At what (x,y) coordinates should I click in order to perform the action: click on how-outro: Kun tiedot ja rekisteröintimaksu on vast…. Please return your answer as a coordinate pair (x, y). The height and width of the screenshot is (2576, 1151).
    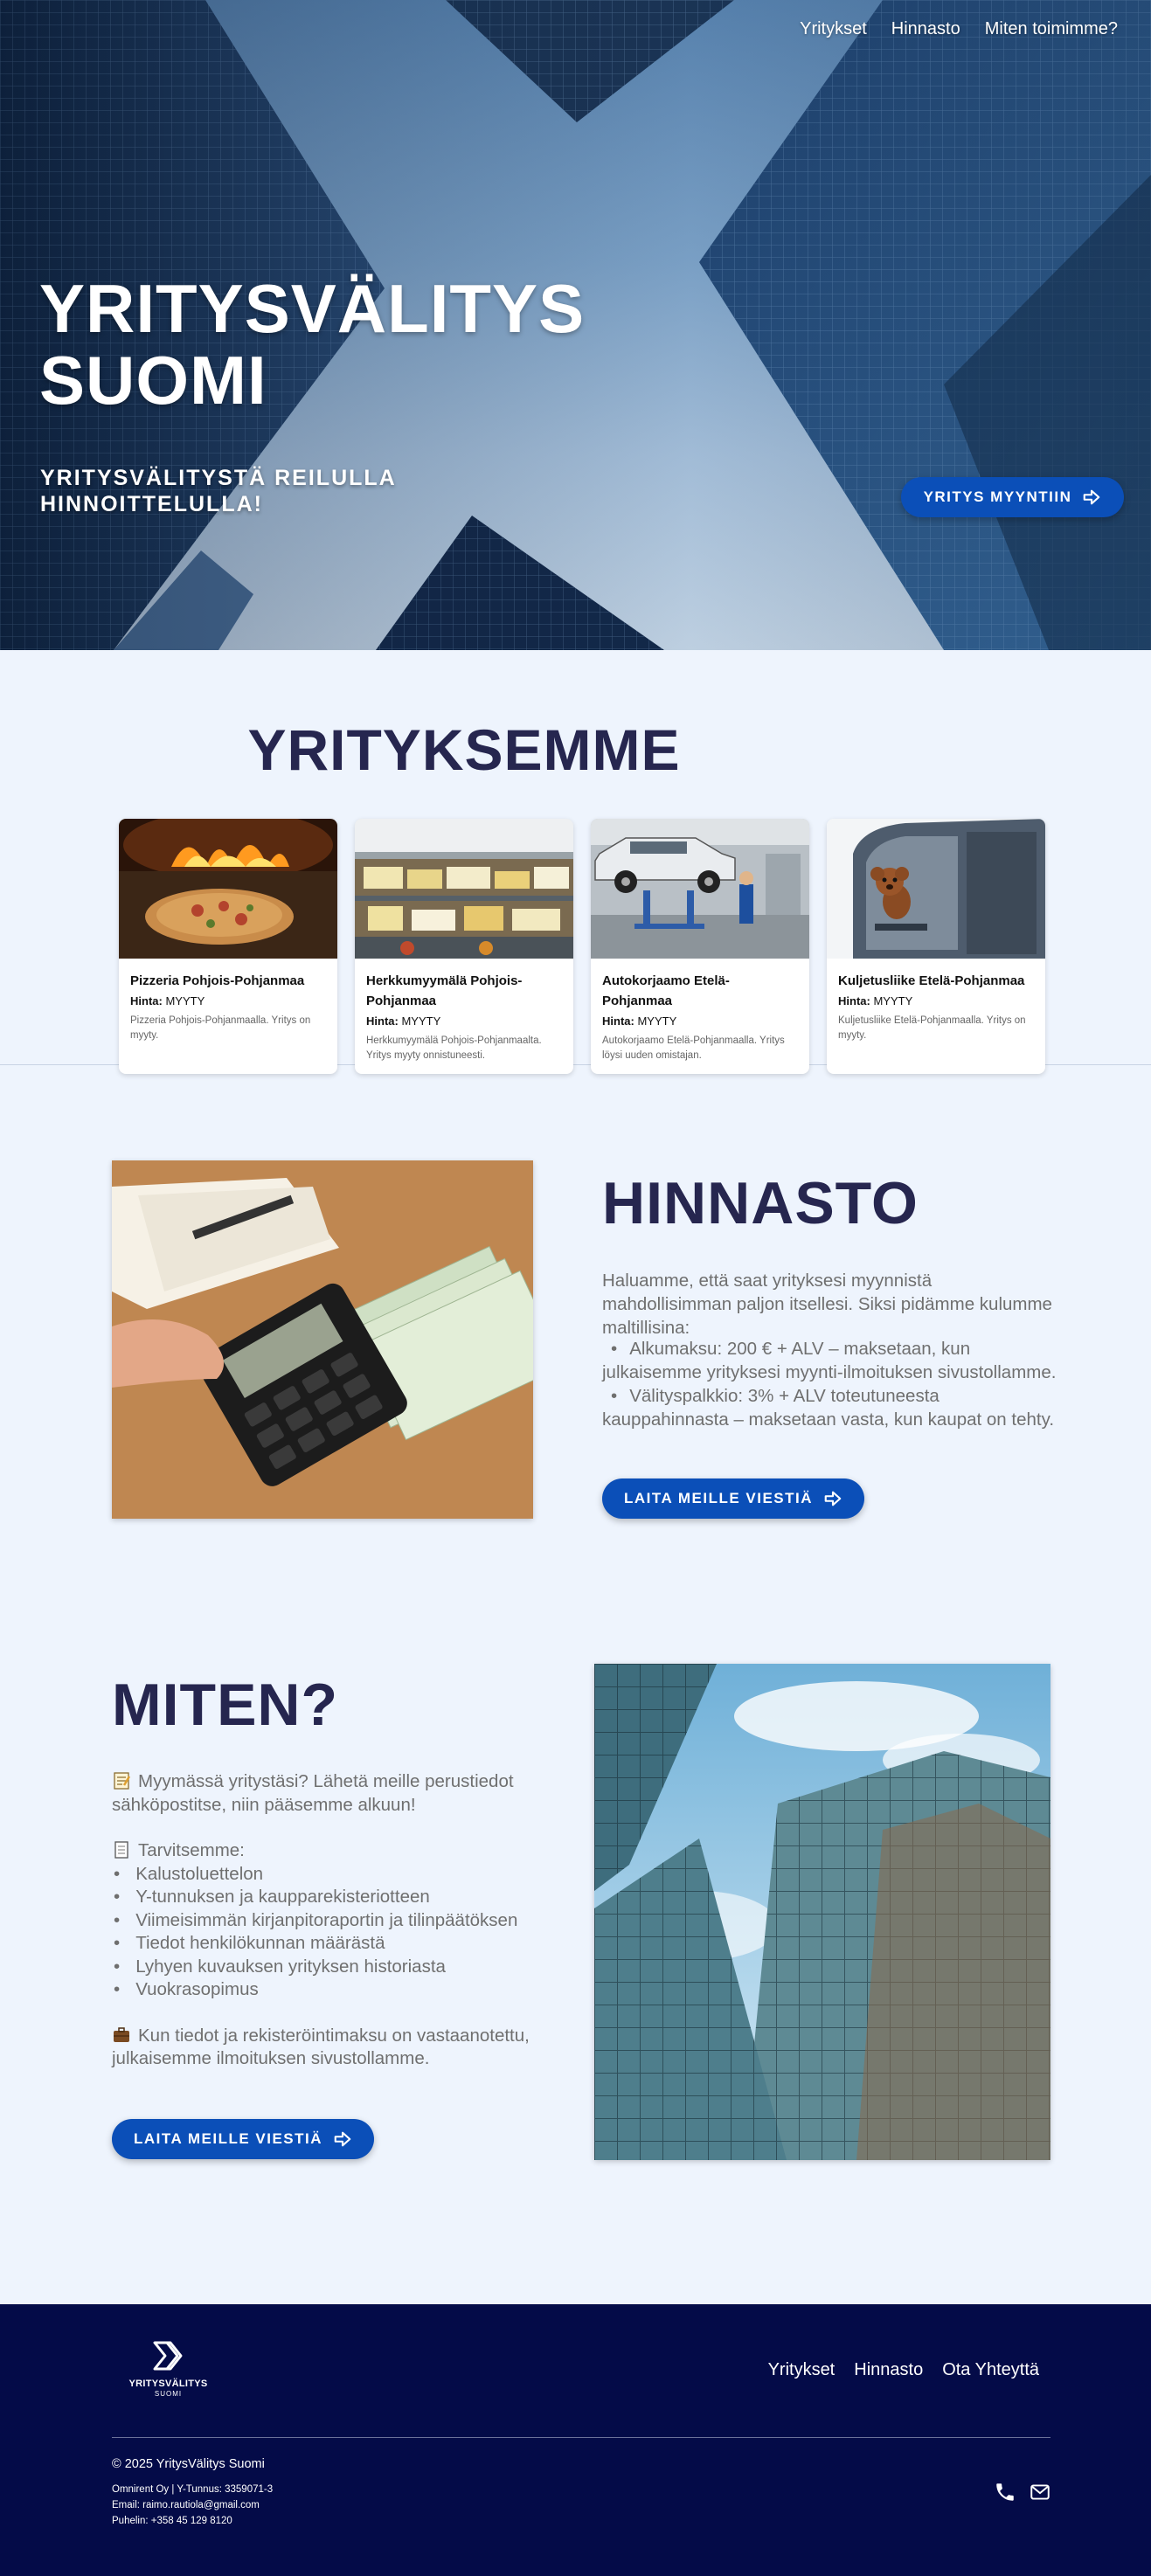
    Looking at the image, I should click on (330, 2048).